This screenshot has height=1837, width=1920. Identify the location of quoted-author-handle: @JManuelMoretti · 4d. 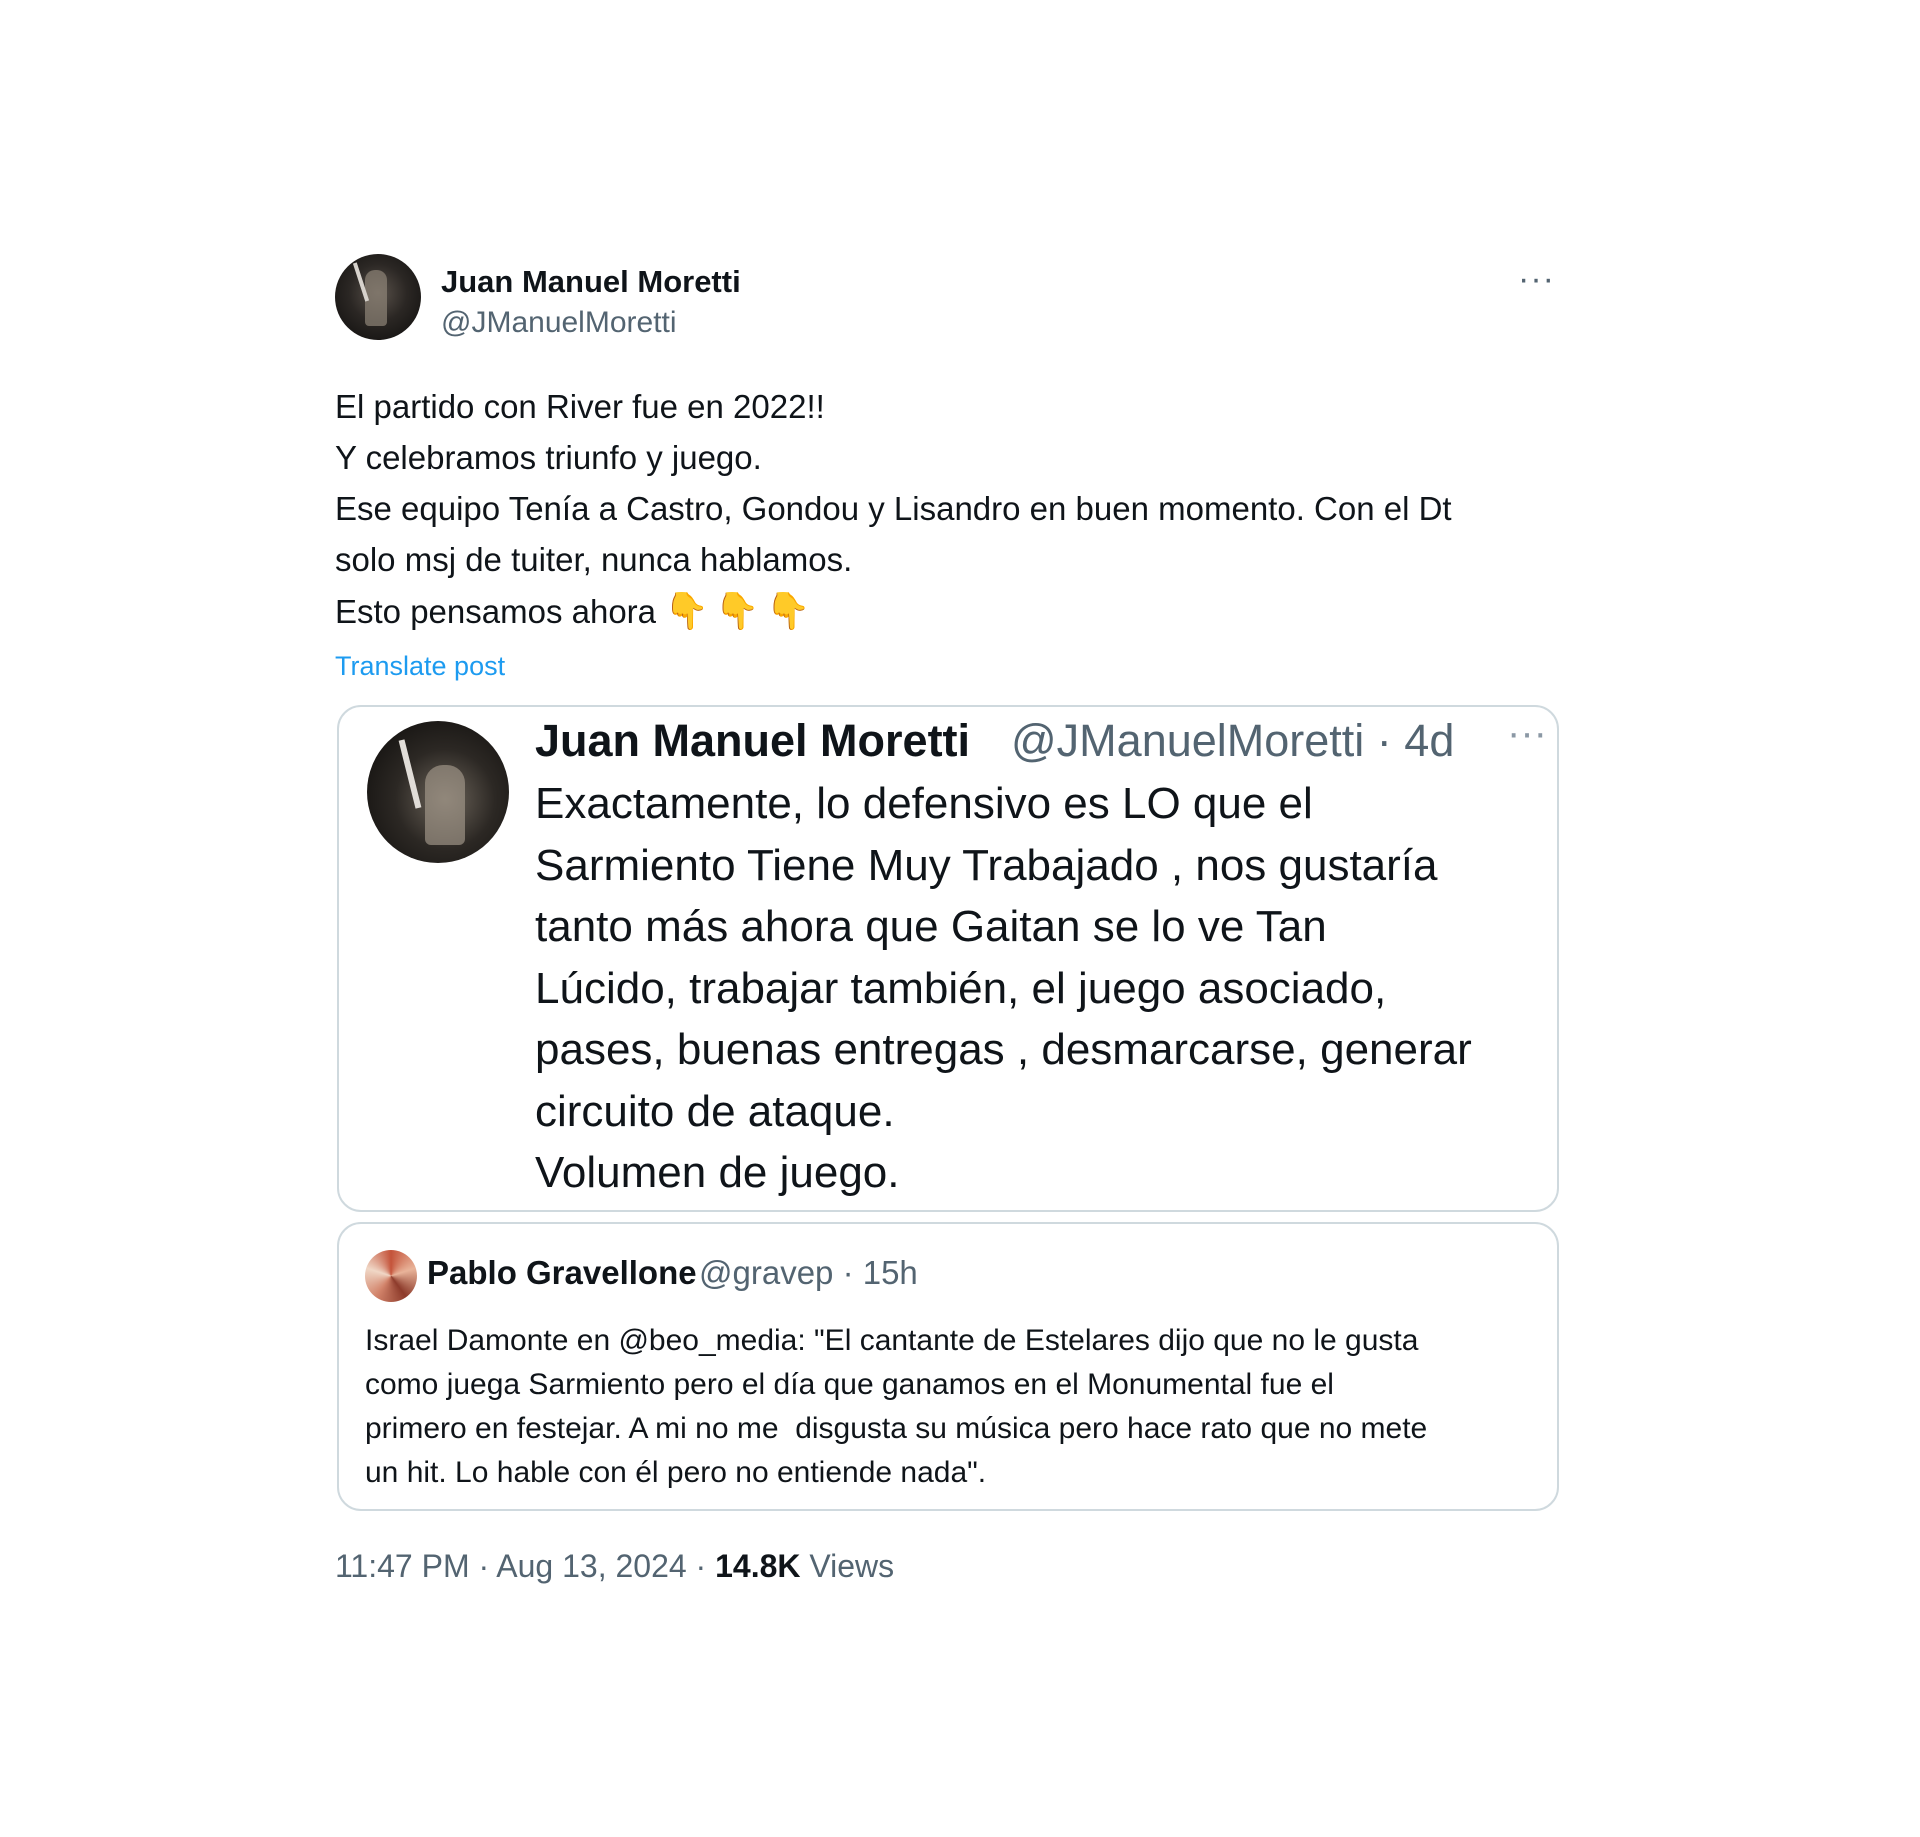
(1233, 740).